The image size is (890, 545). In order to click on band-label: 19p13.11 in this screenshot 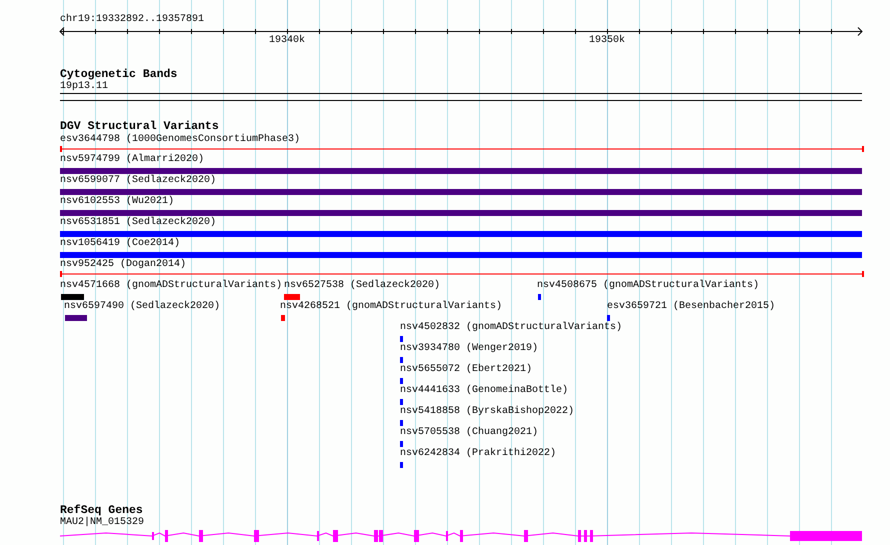, I will do `click(84, 87)`.